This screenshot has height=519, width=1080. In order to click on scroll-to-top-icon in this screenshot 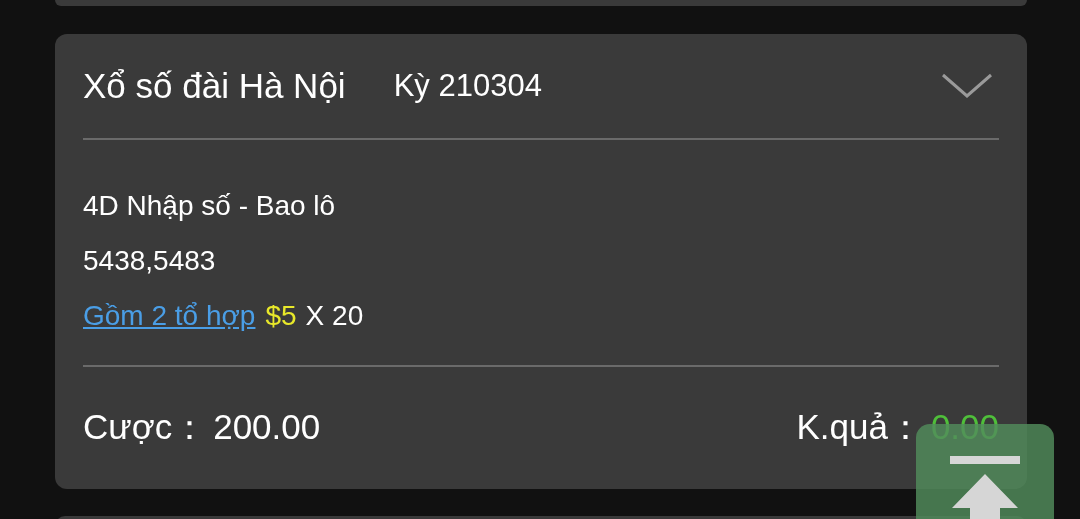, I will do `click(985, 487)`.